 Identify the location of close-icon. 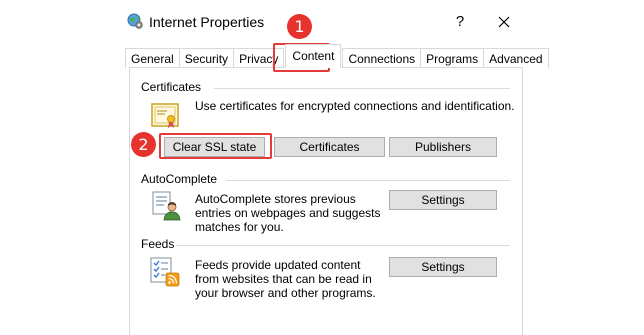
(504, 22).